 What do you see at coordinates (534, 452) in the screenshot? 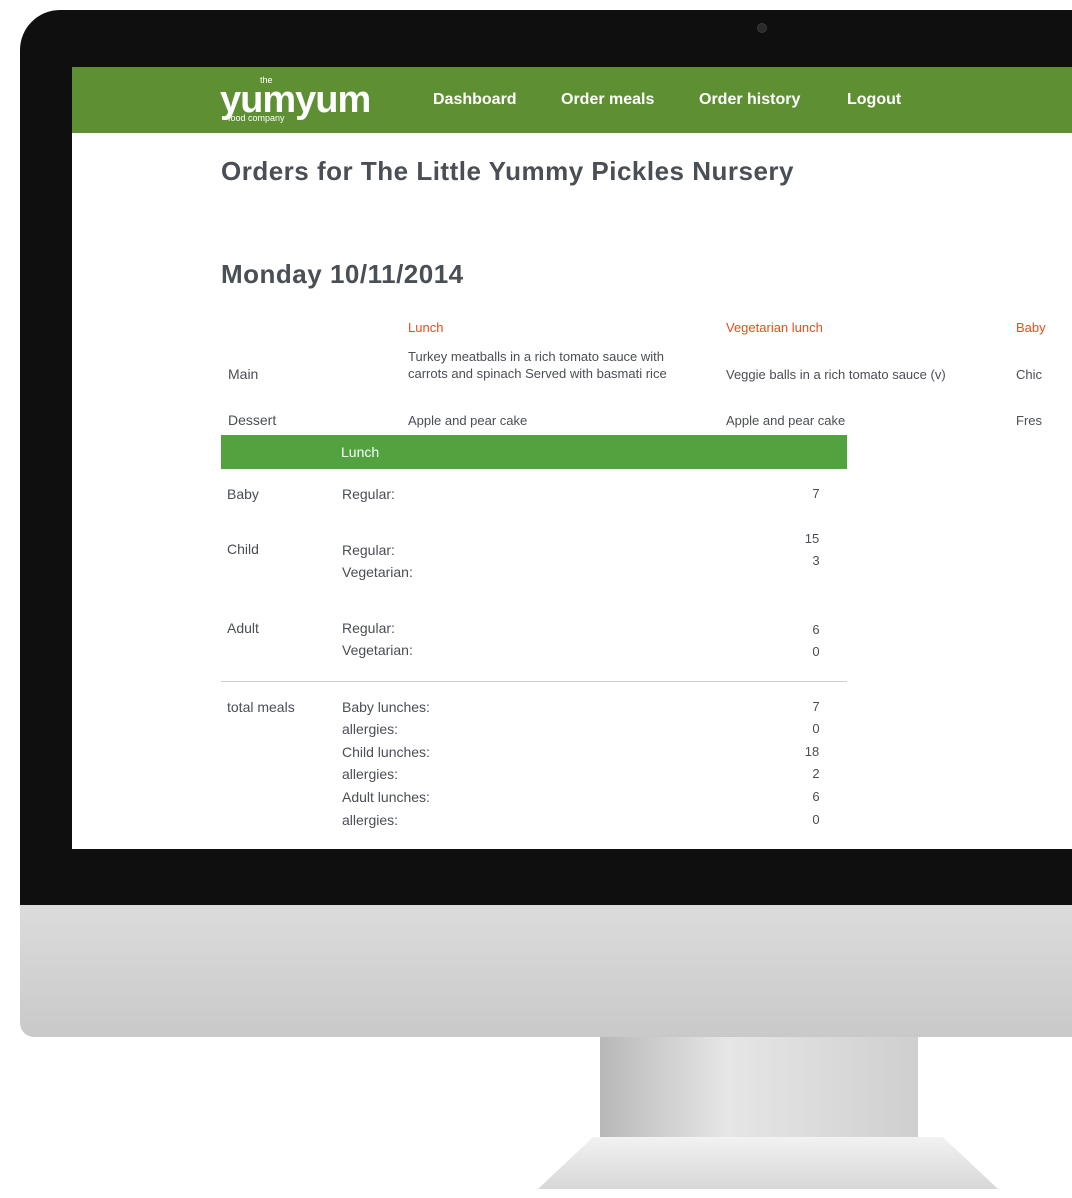
I see `lunch-section-header: Lunch` at bounding box center [534, 452].